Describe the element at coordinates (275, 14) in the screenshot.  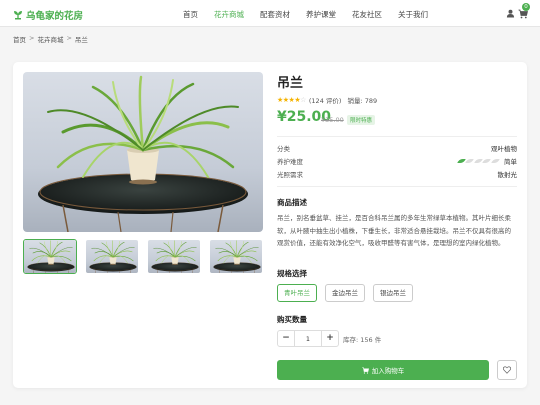
I see `nav-item-supplies: 配套资材` at that location.